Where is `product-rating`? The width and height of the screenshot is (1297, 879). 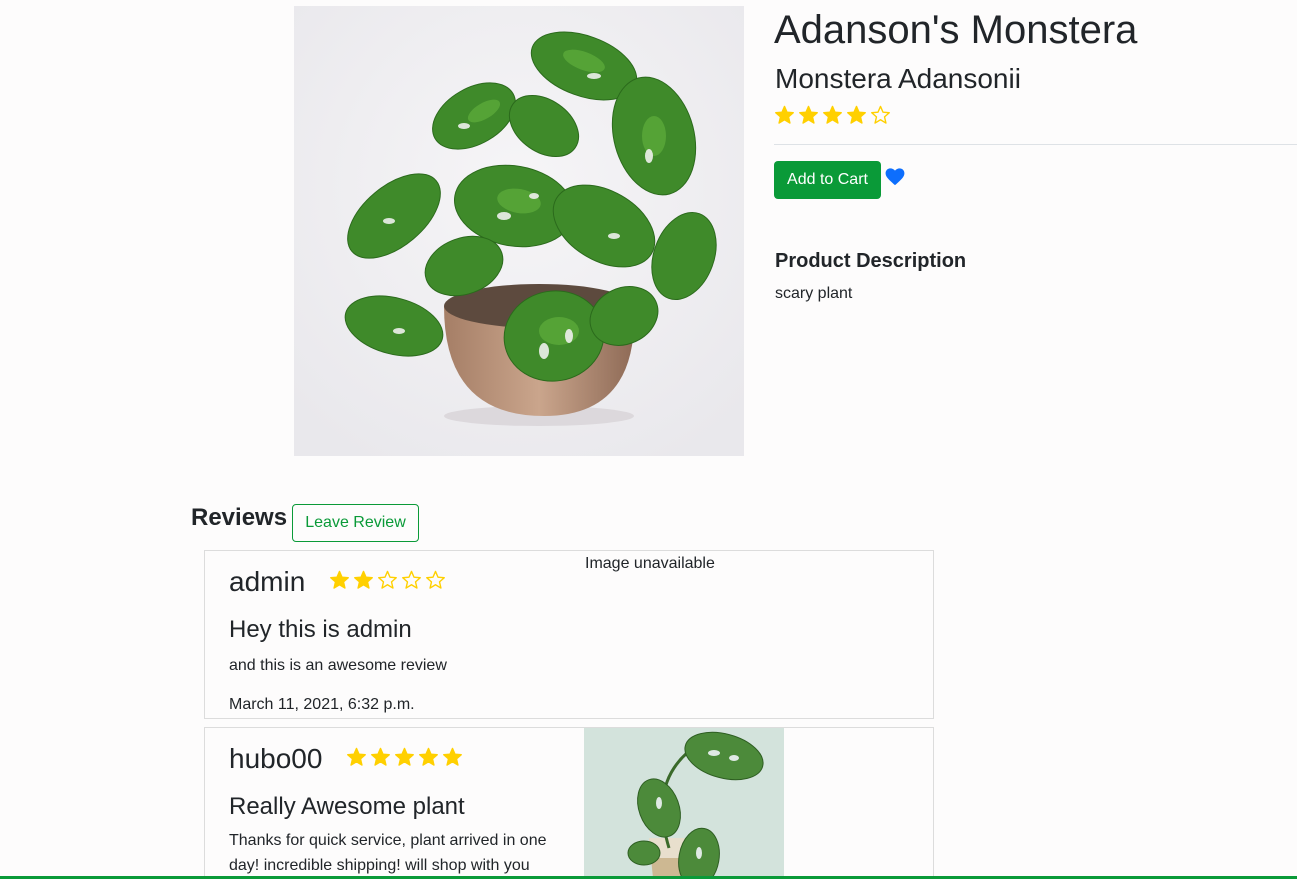 product-rating is located at coordinates (832, 114).